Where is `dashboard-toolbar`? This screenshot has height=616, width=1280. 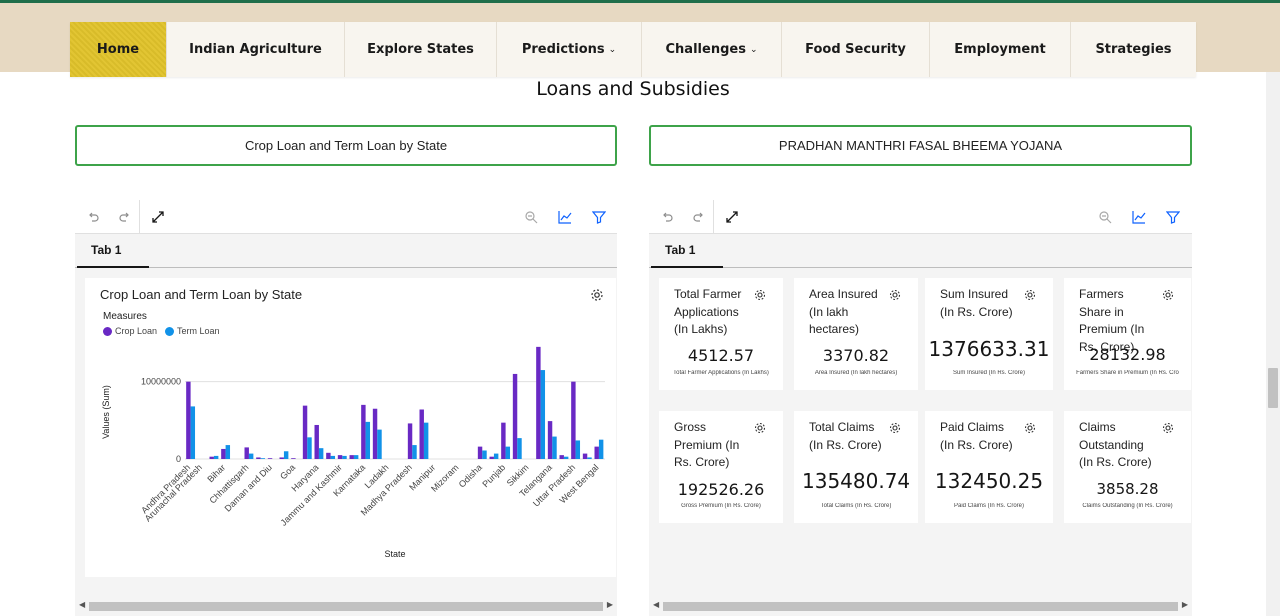 dashboard-toolbar is located at coordinates (346, 217).